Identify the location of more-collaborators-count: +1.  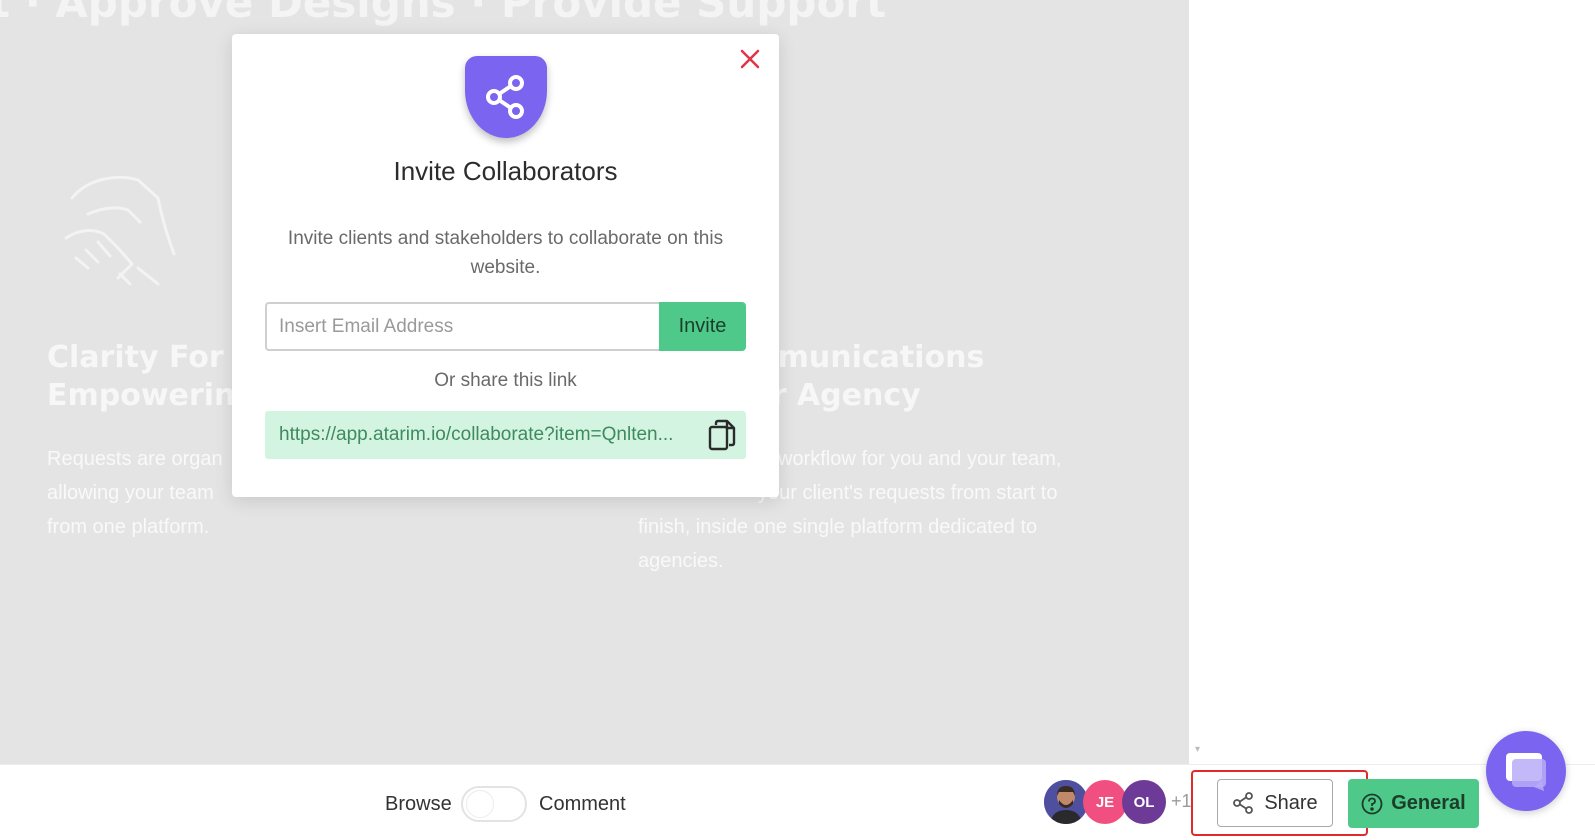
(1181, 801).